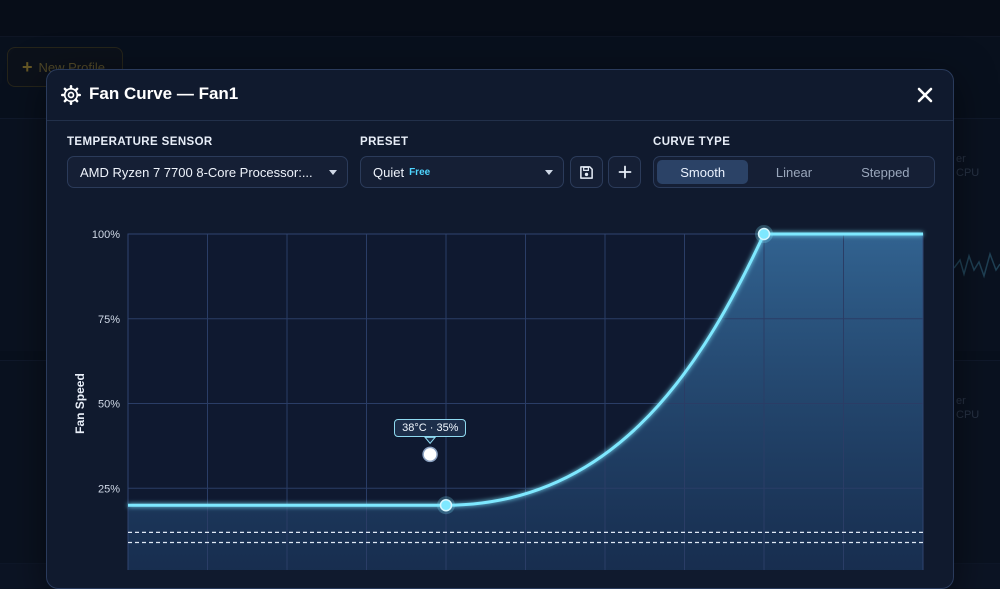 This screenshot has width=1000, height=589. What do you see at coordinates (109, 489) in the screenshot?
I see `y-tick-label: 25%` at bounding box center [109, 489].